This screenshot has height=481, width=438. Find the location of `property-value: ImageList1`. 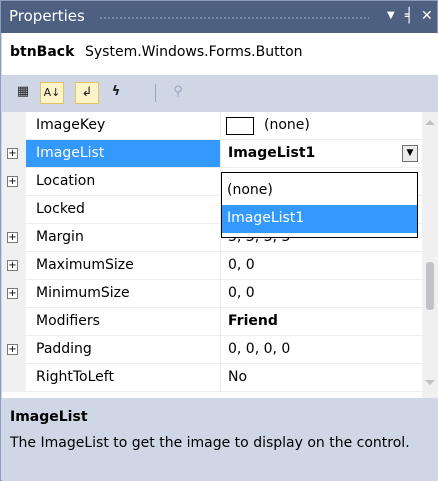

property-value: ImageList1 is located at coordinates (272, 153).